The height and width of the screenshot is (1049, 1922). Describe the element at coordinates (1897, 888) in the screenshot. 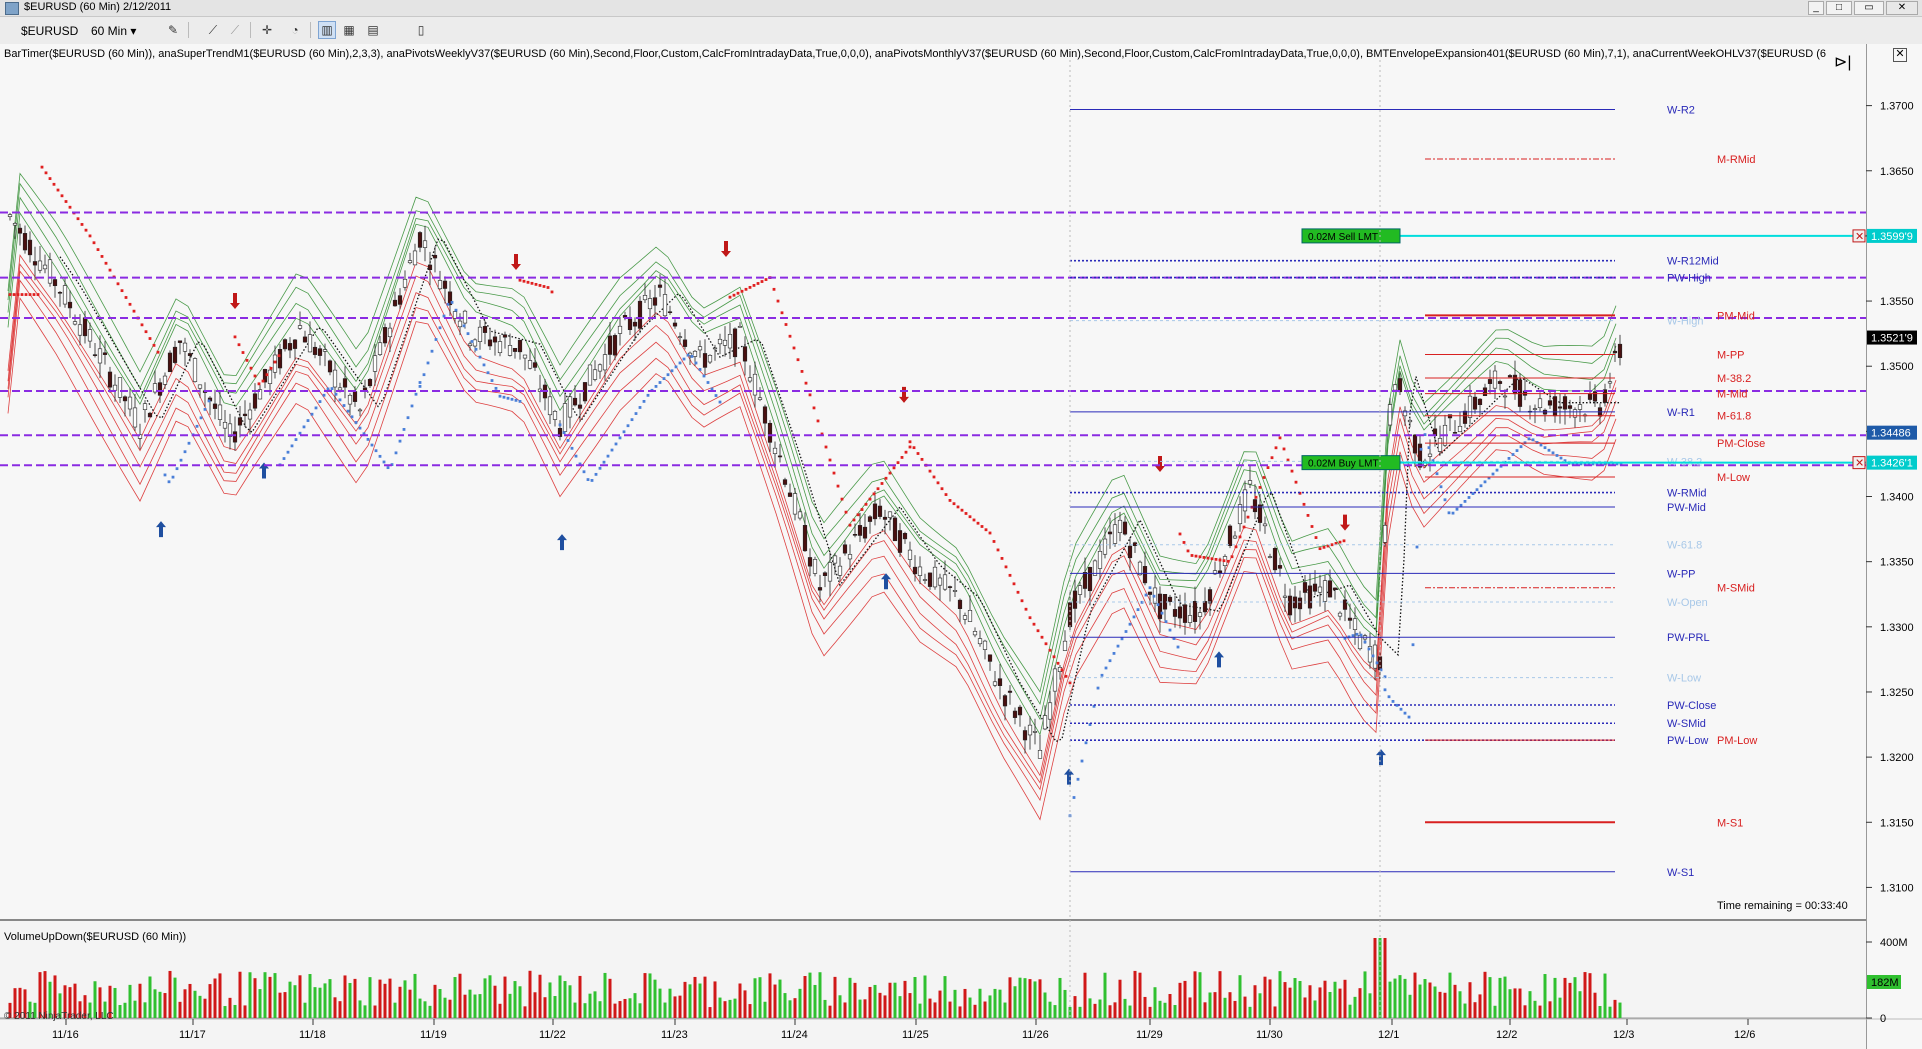

I see `y-tick-label: 1.3100` at that location.